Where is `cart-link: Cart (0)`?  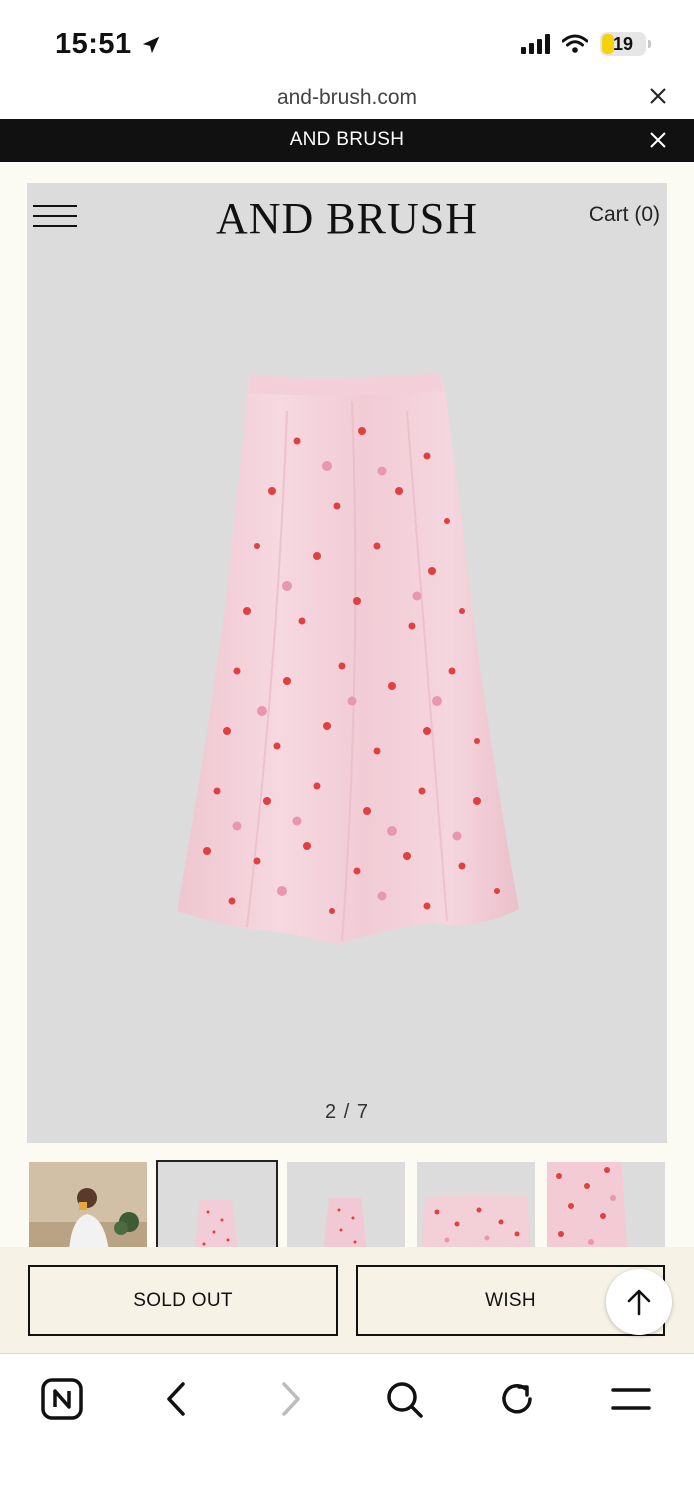 cart-link: Cart (0) is located at coordinates (624, 215).